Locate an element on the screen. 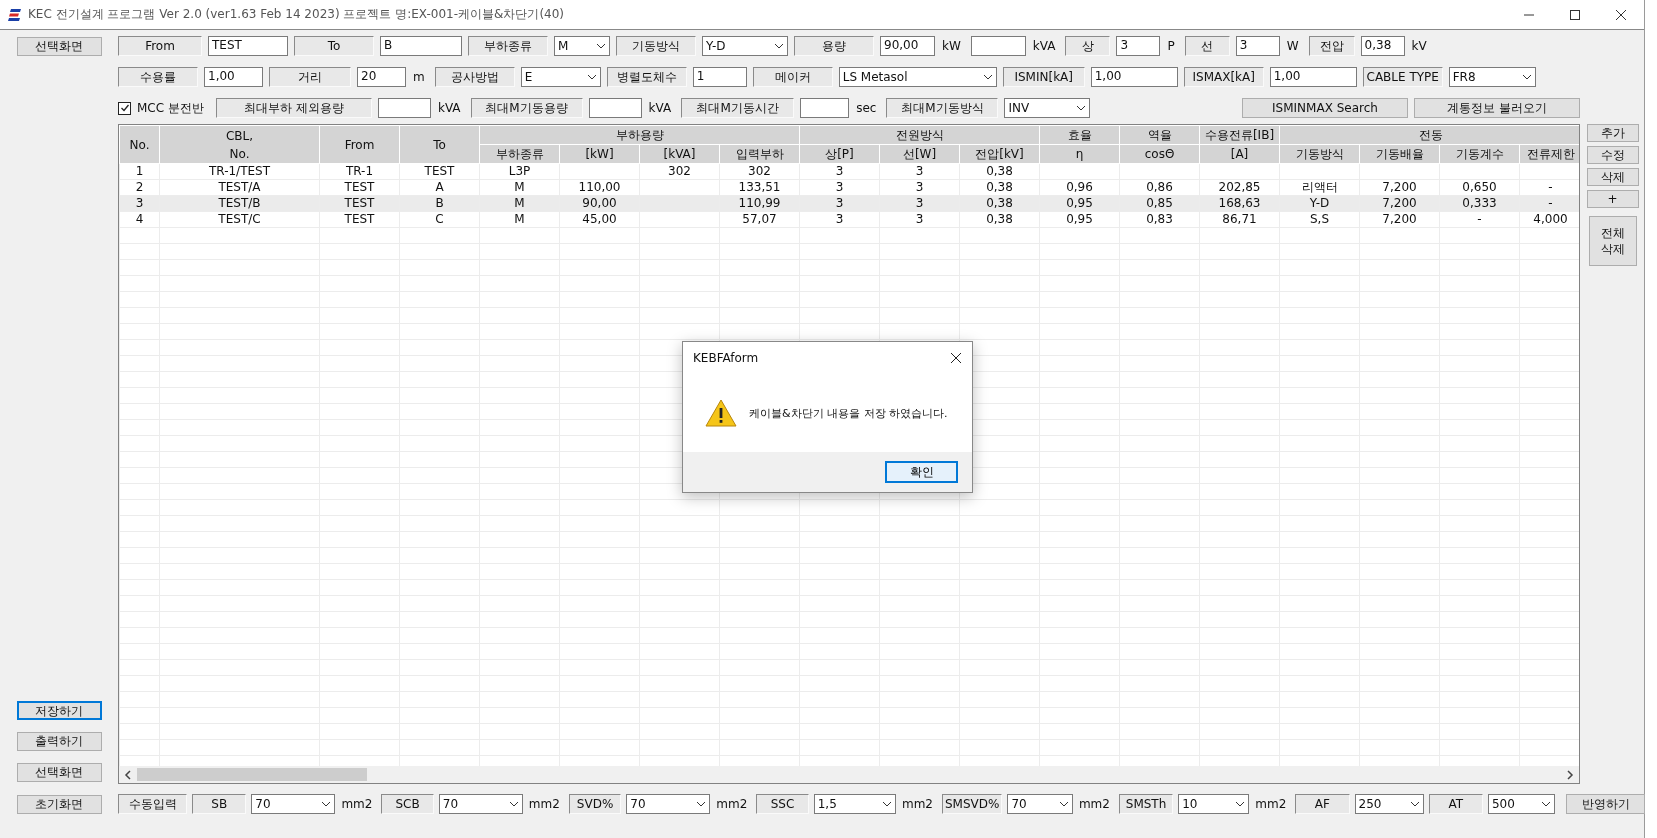  action-button: 수정 is located at coordinates (1612, 155).